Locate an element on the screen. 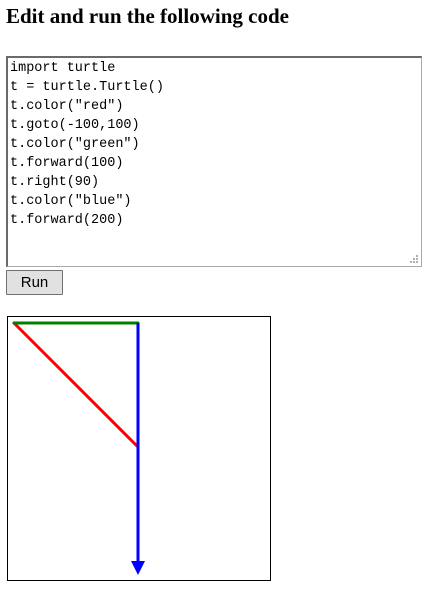 The width and height of the screenshot is (437, 600). page-title: Edit and run the following code is located at coordinates (147, 16).